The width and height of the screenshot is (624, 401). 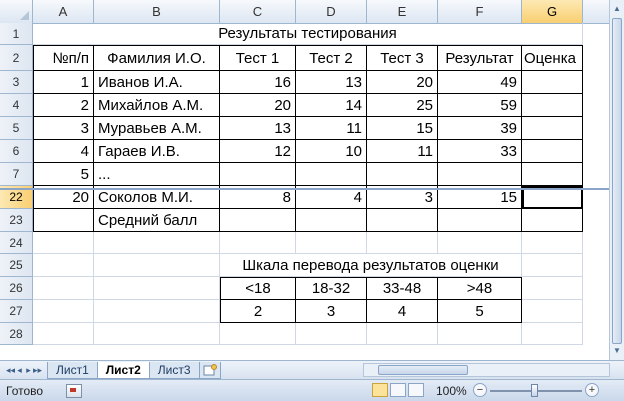 What do you see at coordinates (423, 370) in the screenshot?
I see `horizontal-scroll-thumb` at bounding box center [423, 370].